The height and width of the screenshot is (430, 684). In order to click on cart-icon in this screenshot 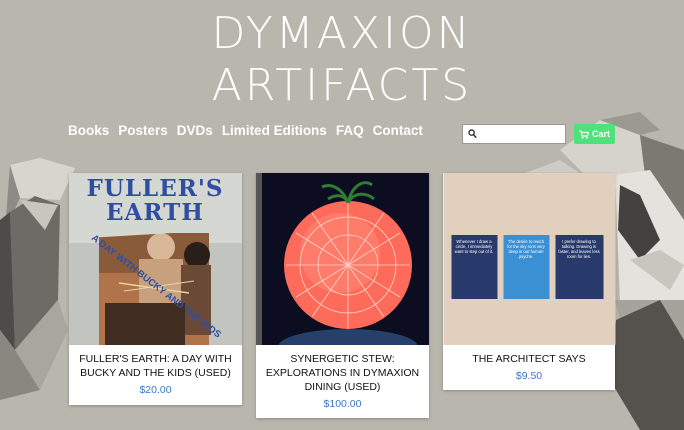, I will do `click(583, 134)`.